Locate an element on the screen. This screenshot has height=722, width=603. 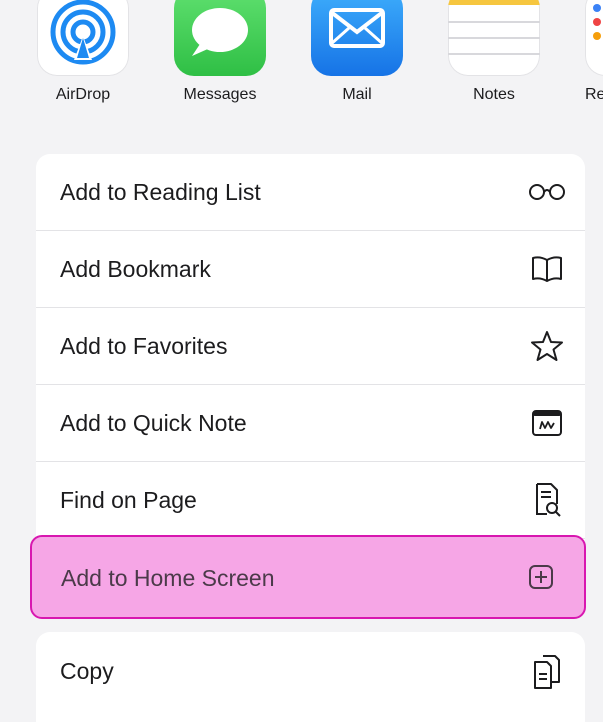
action-label: Add to Home Screen is located at coordinates (168, 578).